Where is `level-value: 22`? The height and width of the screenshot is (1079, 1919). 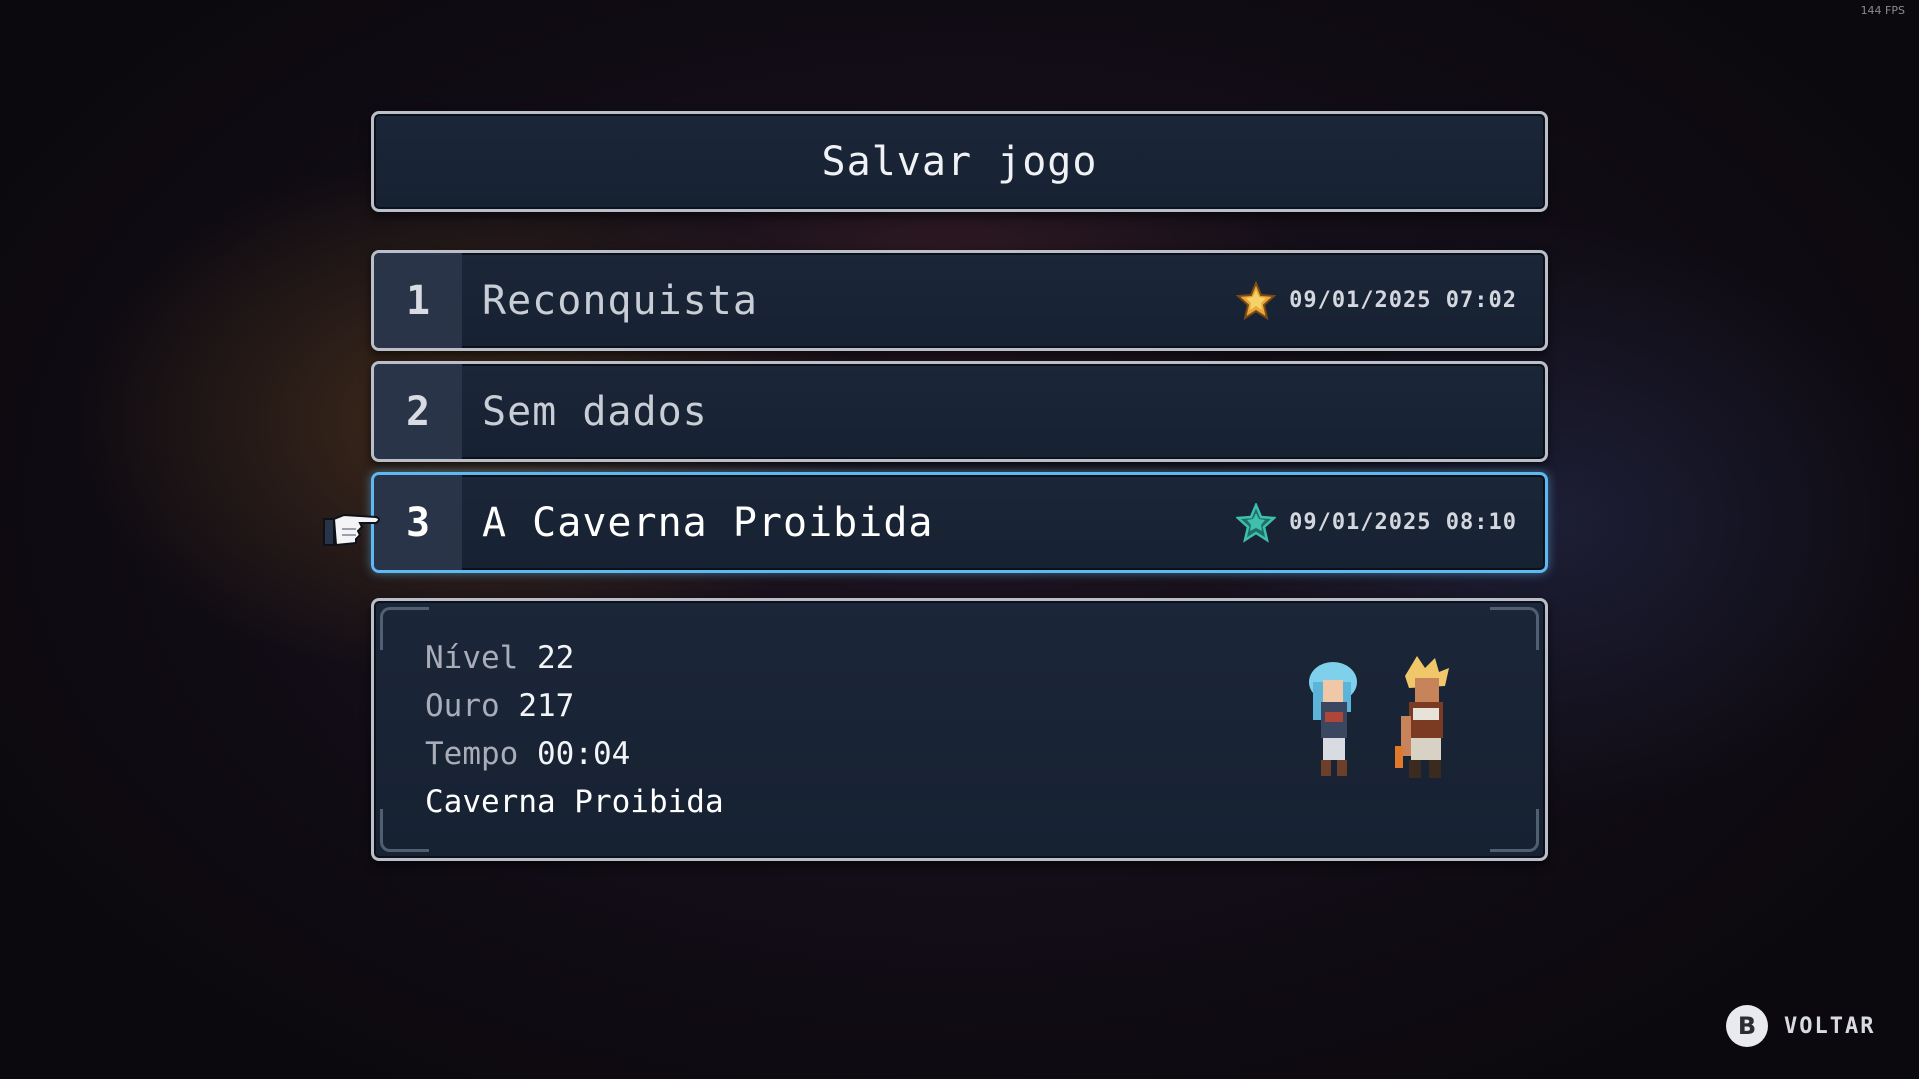 level-value: 22 is located at coordinates (556, 658).